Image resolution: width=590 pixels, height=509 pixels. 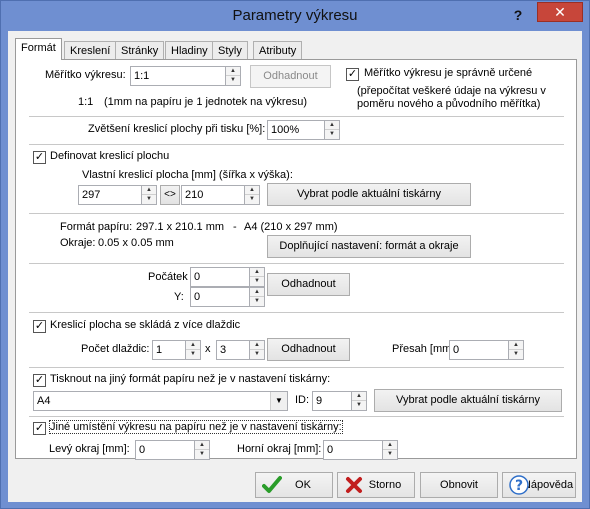 What do you see at coordinates (518, 15) in the screenshot?
I see `title-help-button: ?` at bounding box center [518, 15].